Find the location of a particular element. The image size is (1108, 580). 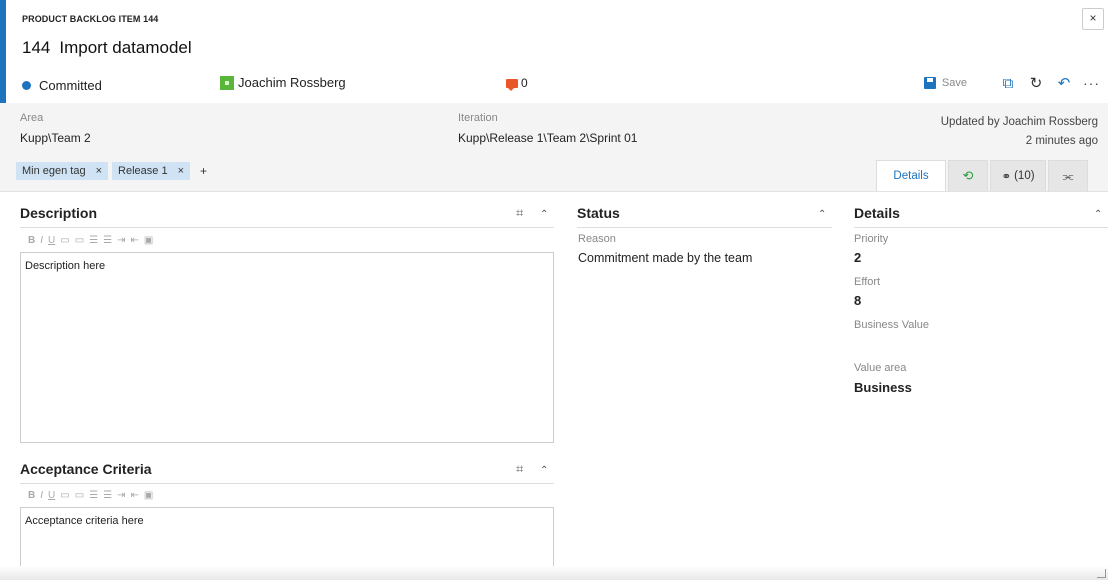

reason-field: Commitment made by the team is located at coordinates (665, 258).